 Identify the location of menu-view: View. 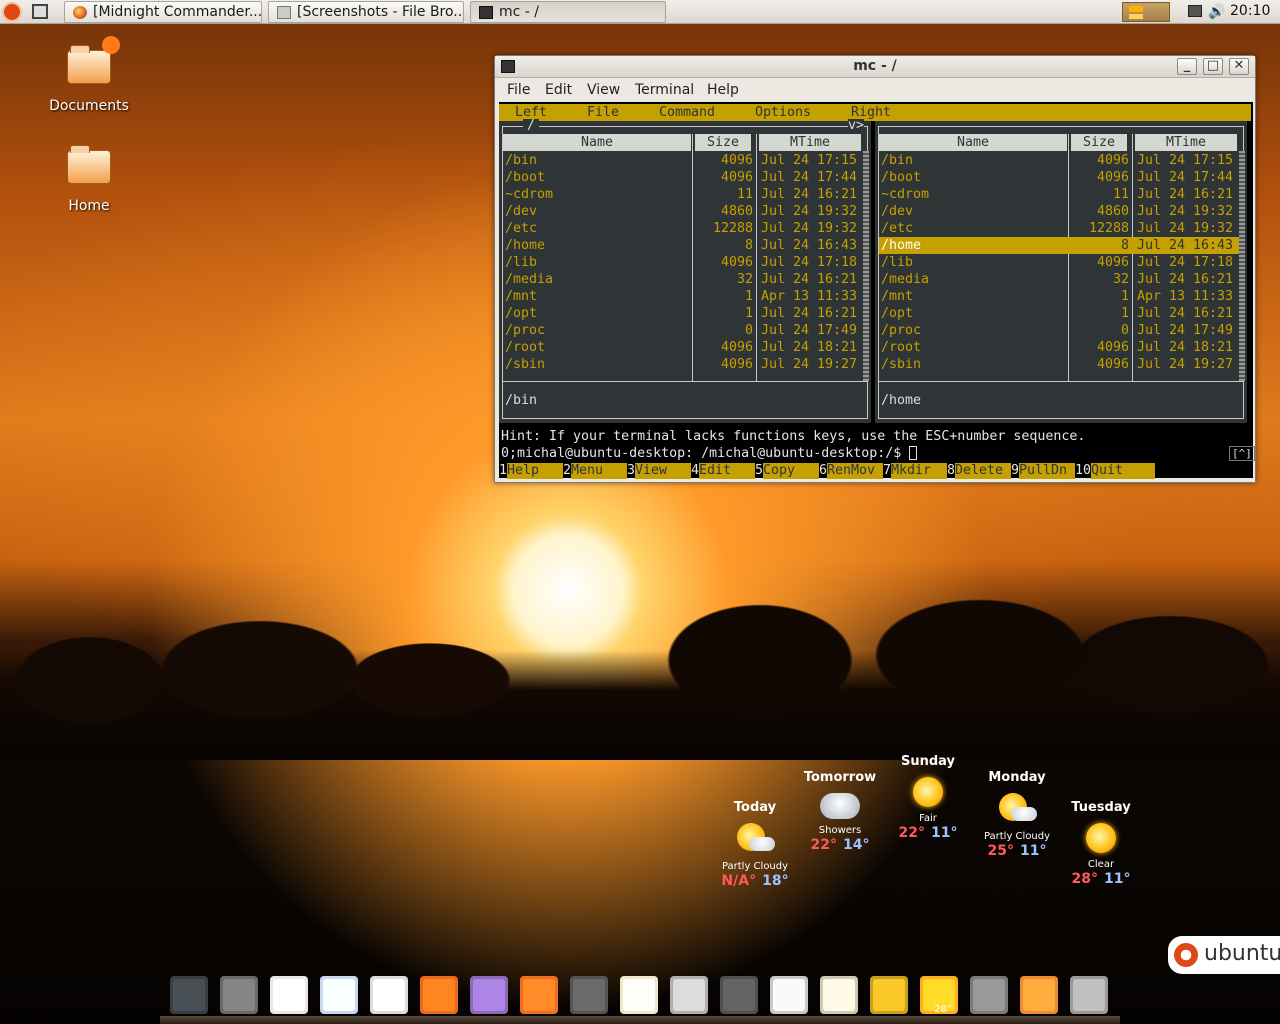
(603, 90).